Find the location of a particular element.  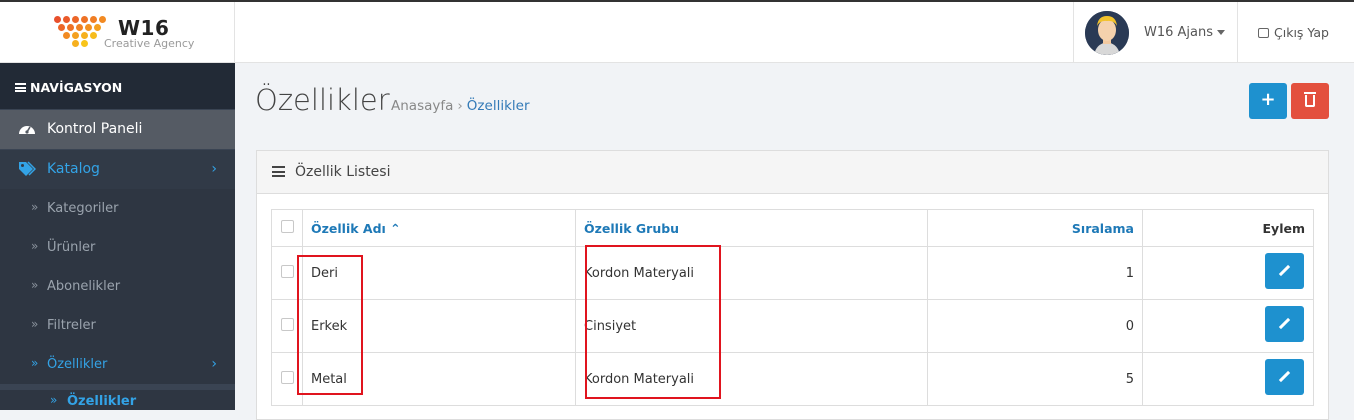

tags-icon is located at coordinates (27, 168).